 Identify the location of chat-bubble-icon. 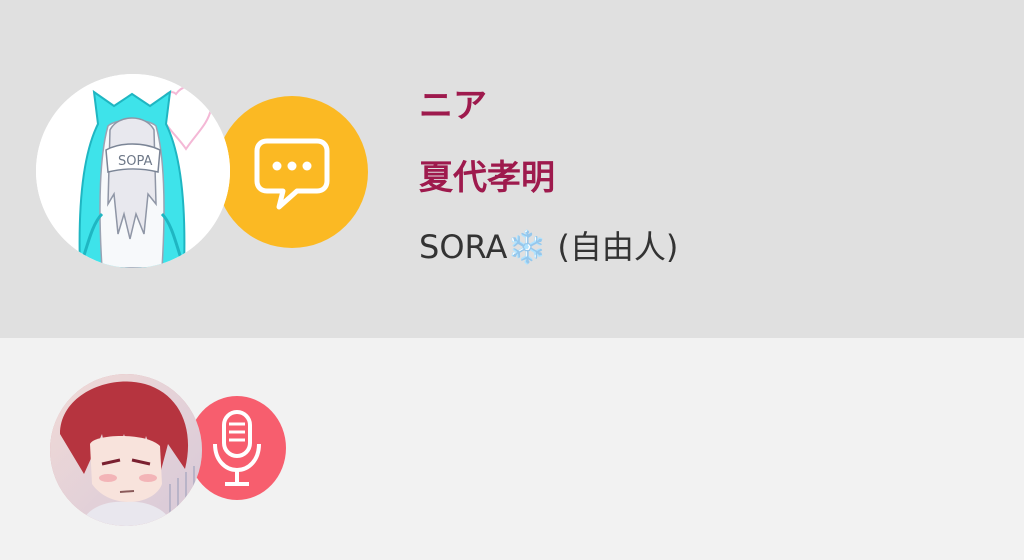
(292, 174).